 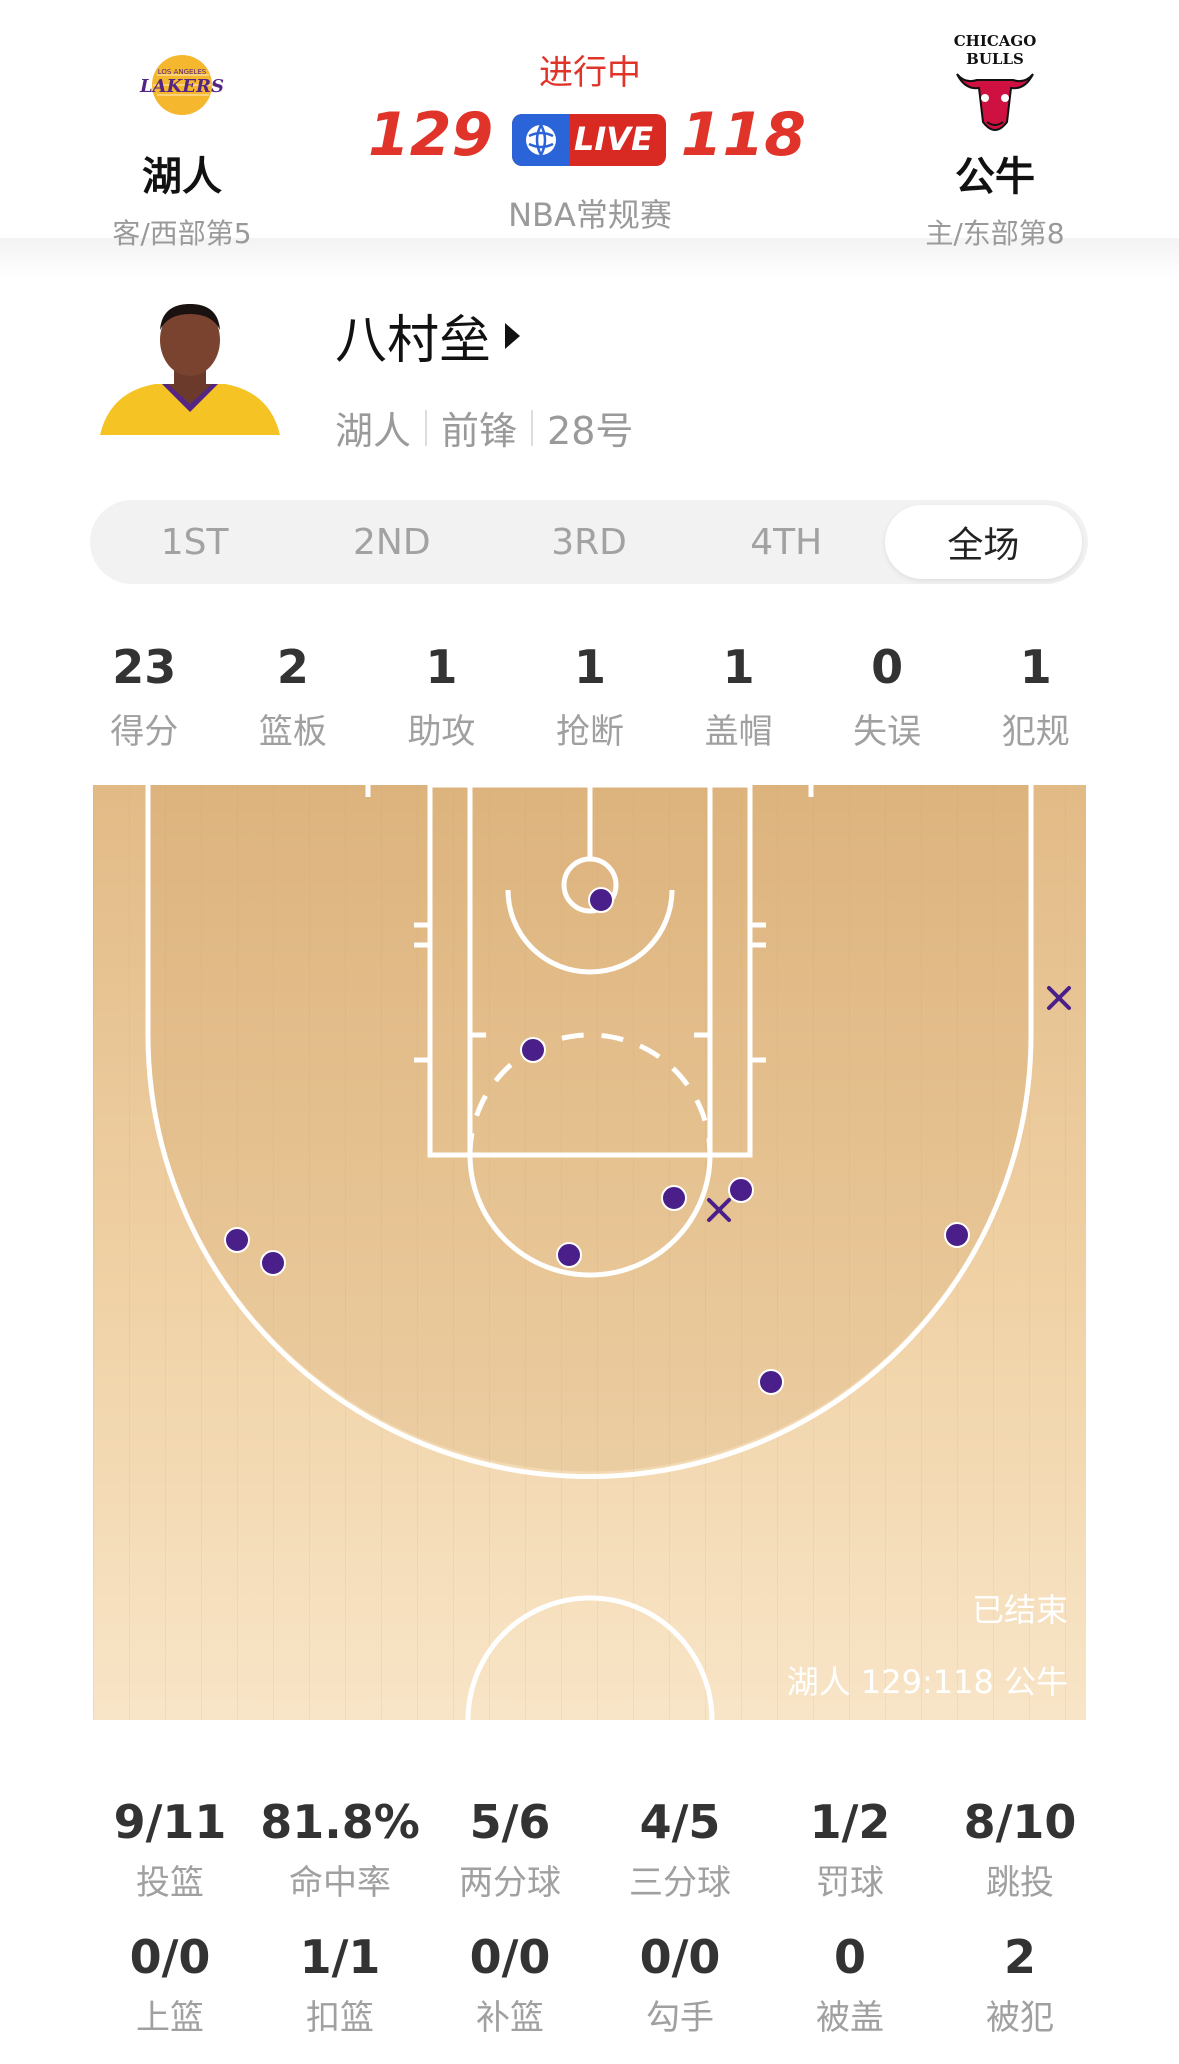 What do you see at coordinates (1019, 1610) in the screenshot?
I see `game-result-label: 已结束` at bounding box center [1019, 1610].